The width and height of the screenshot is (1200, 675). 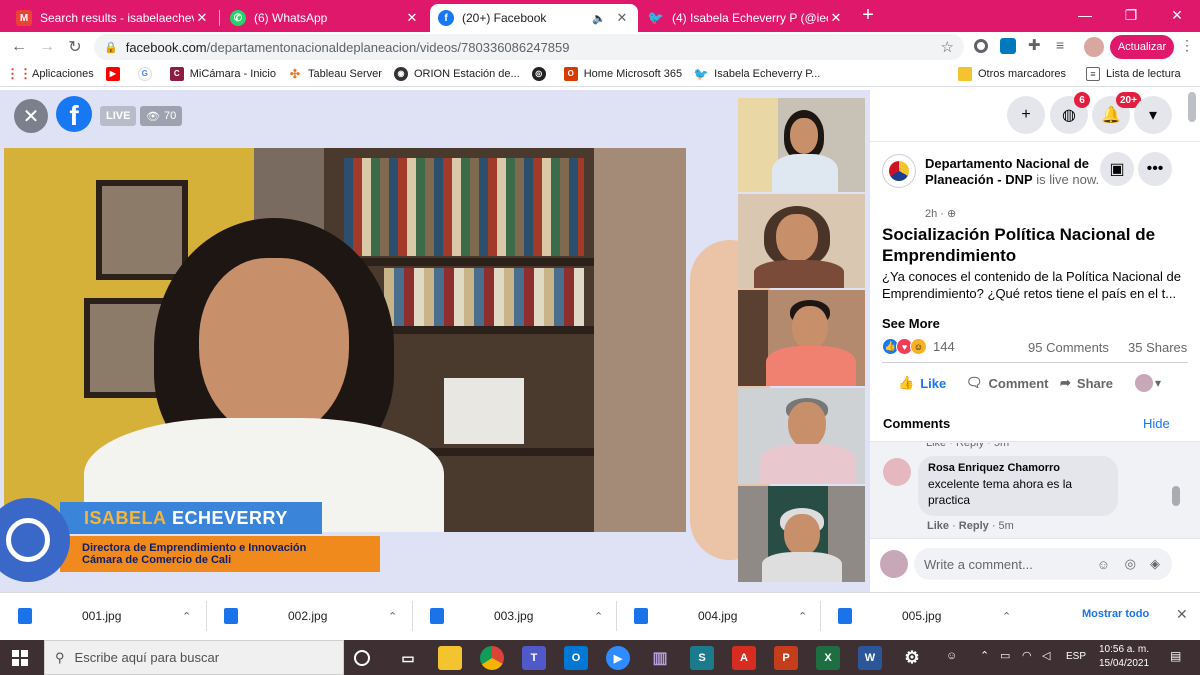 I want to click on reaction-audience-button: ▾, so click(x=1148, y=383).